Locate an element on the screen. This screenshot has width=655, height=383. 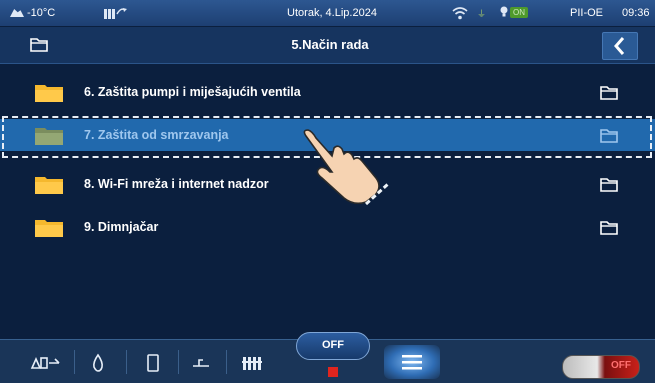
user-text: PII-OE is located at coordinates (587, 13).